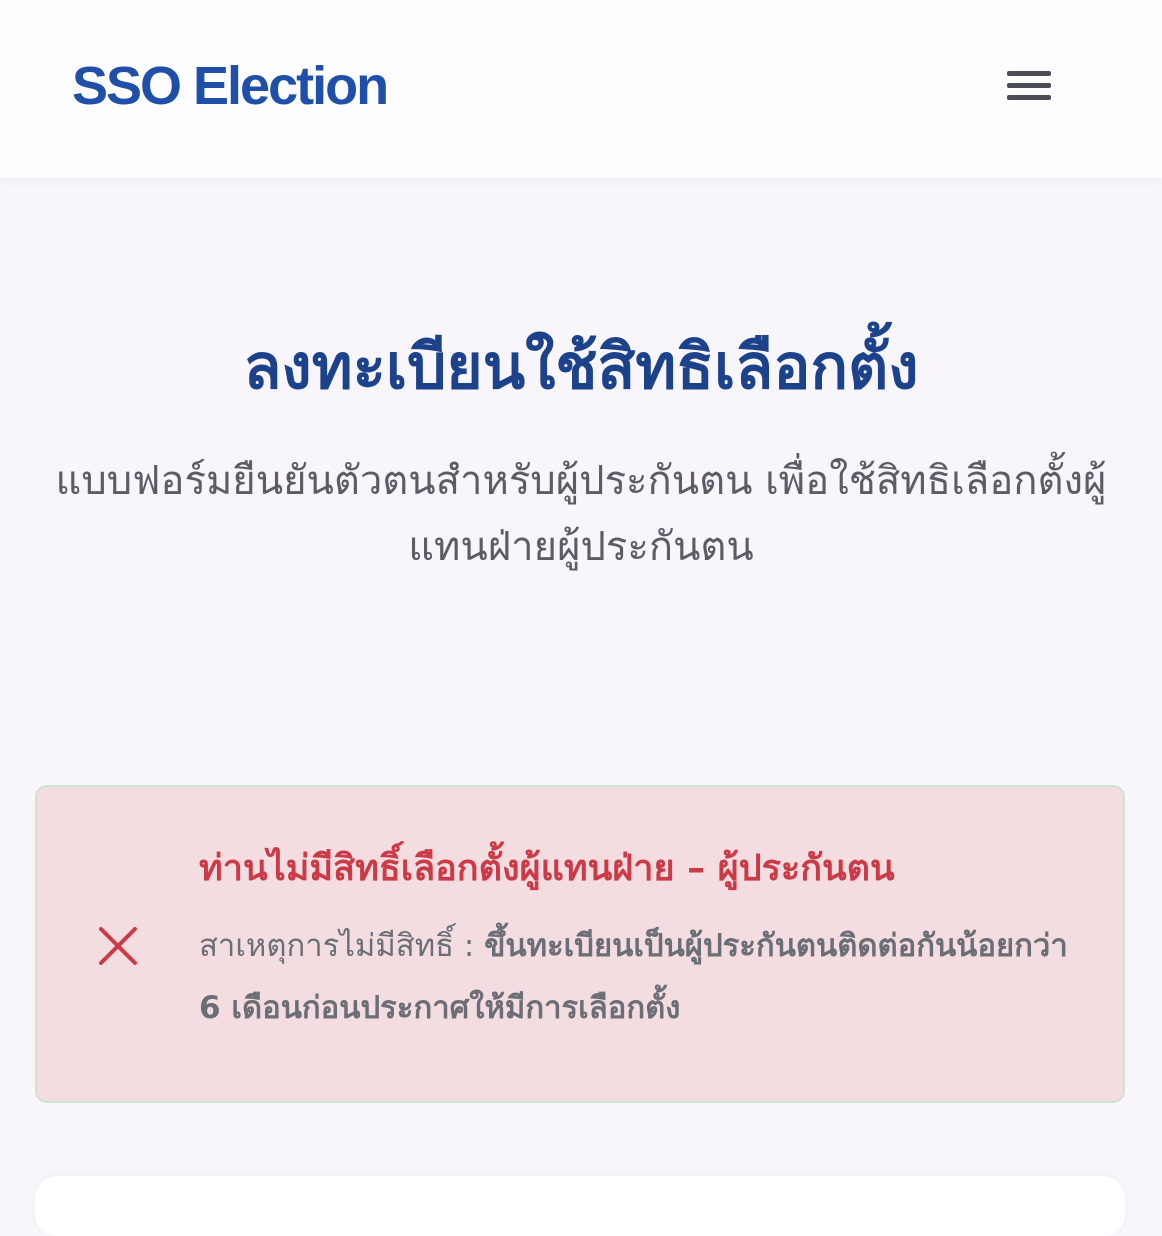  What do you see at coordinates (581, 366) in the screenshot?
I see `page-title: ลงทะเบียนใช้สิทธิเลือกตั้ง` at bounding box center [581, 366].